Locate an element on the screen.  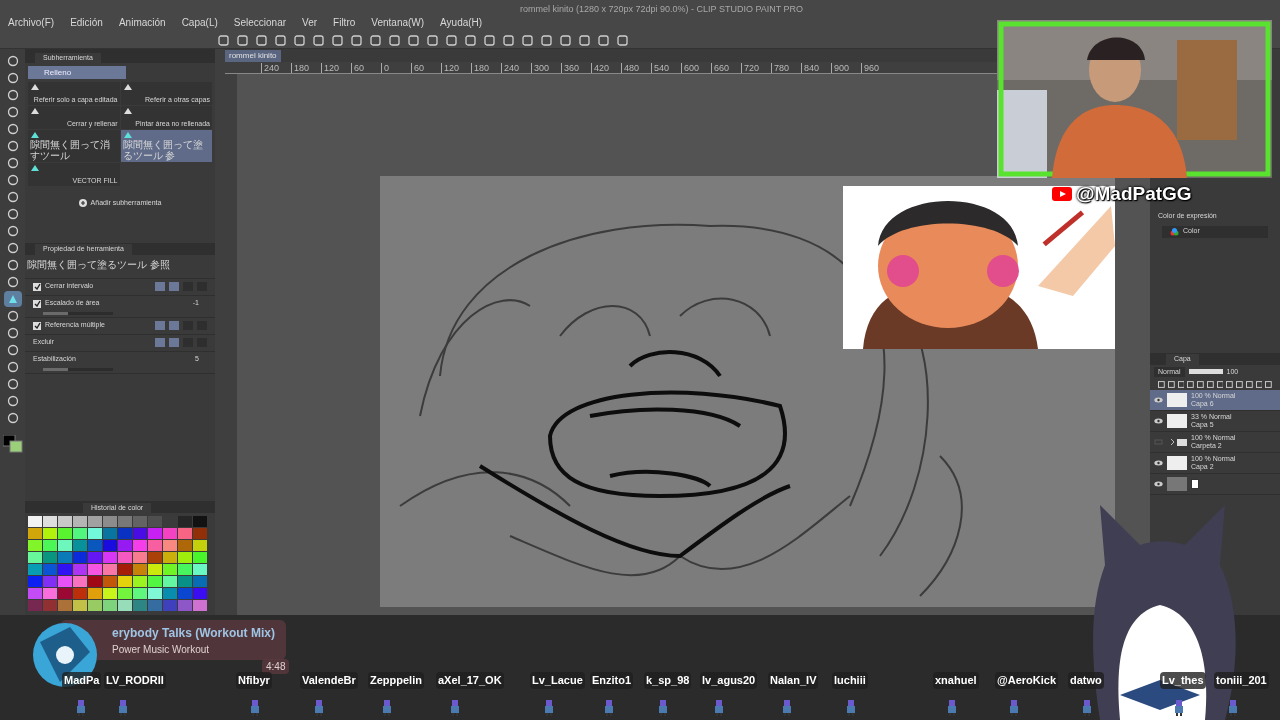
viewer-name: k_sp_98 is located at coordinates (668, 680).